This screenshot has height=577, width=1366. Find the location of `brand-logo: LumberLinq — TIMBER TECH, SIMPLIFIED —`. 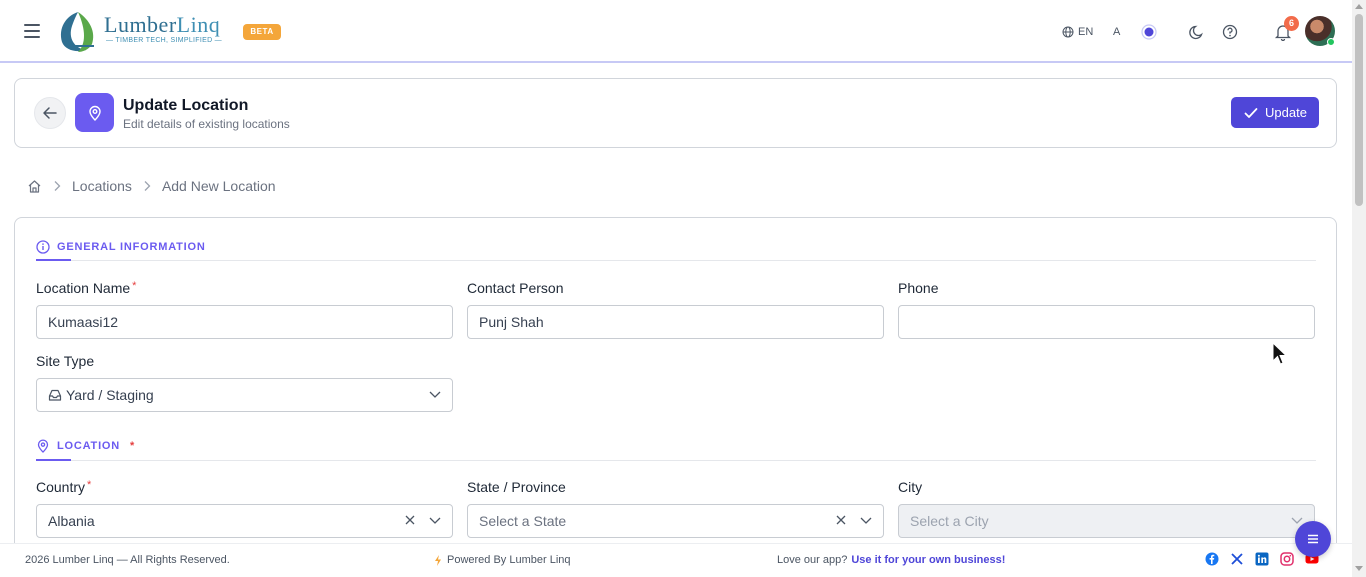

brand-logo: LumberLinq — TIMBER TECH, SIMPLIFIED — is located at coordinates (146, 32).